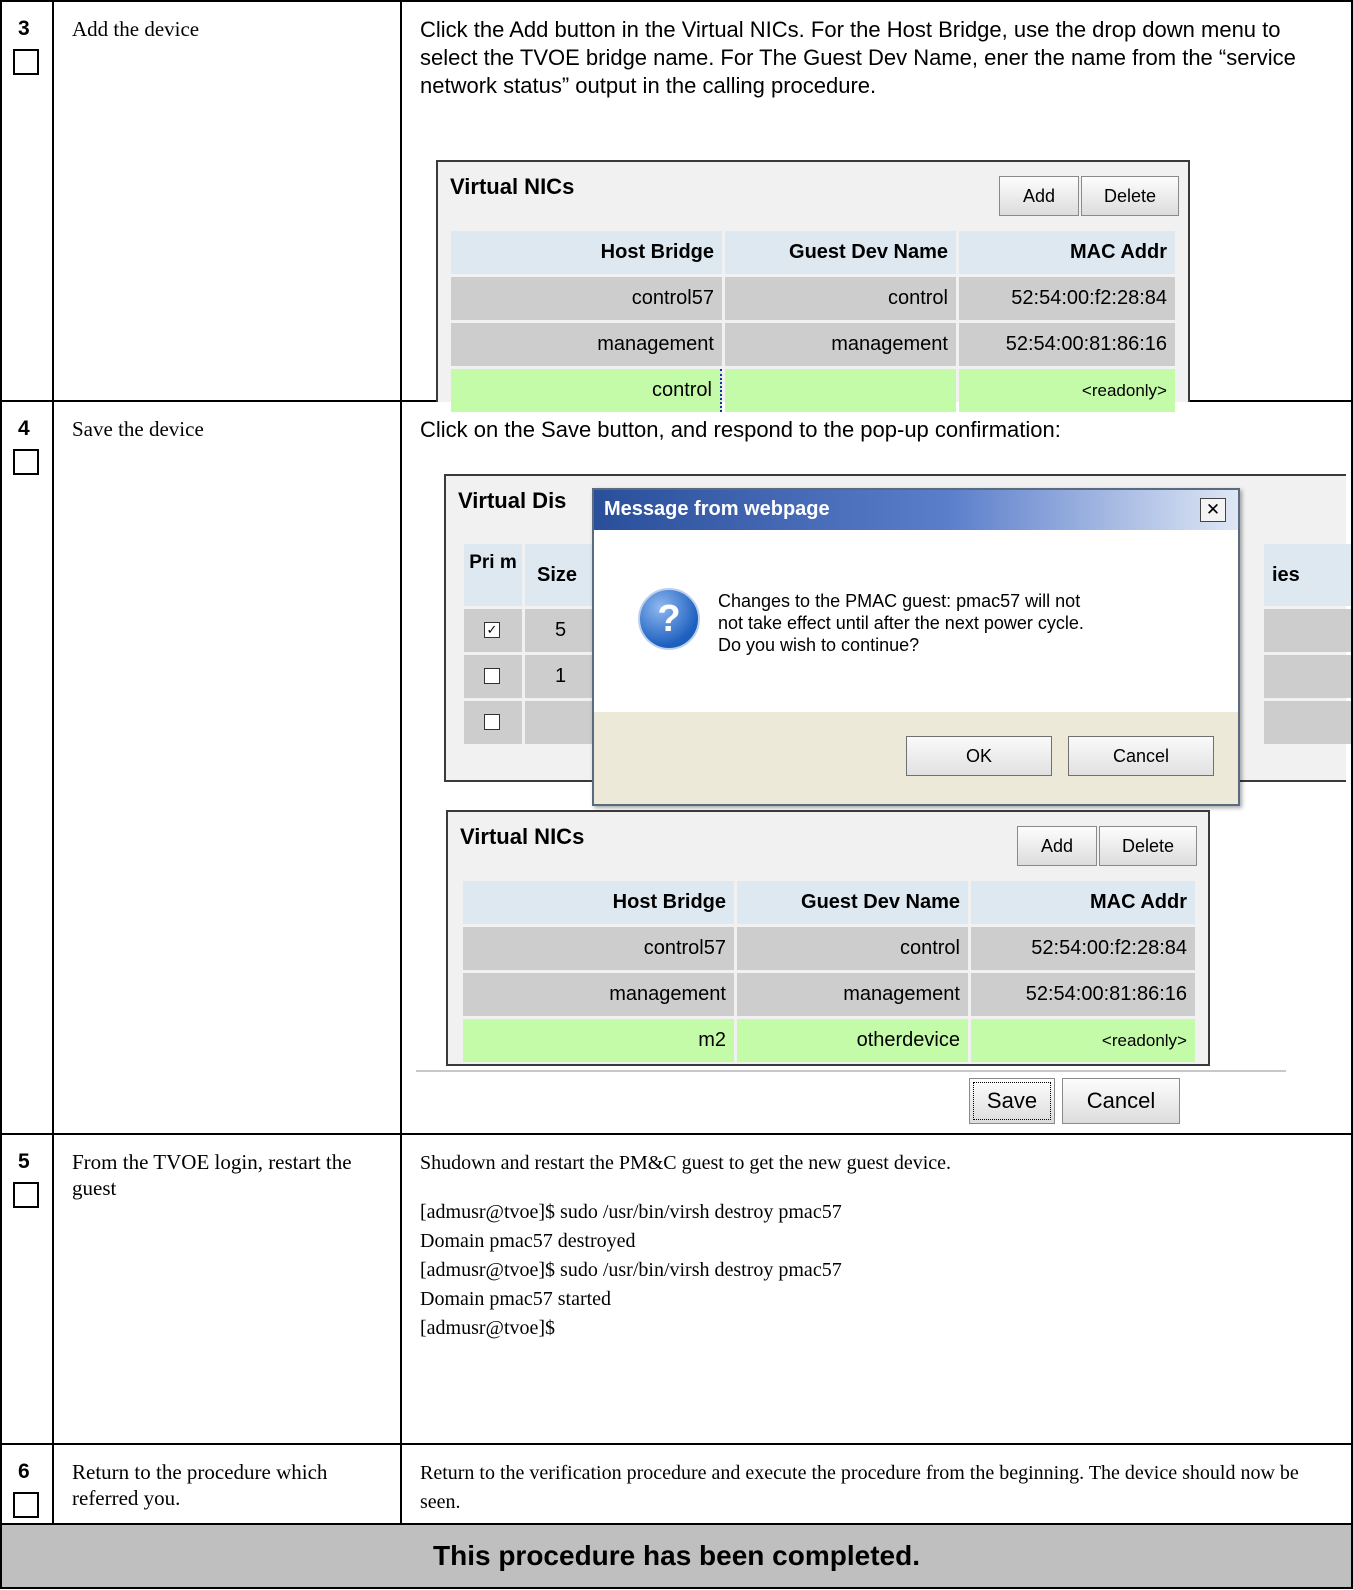 The width and height of the screenshot is (1353, 1590). I want to click on ok-button: OK, so click(979, 756).